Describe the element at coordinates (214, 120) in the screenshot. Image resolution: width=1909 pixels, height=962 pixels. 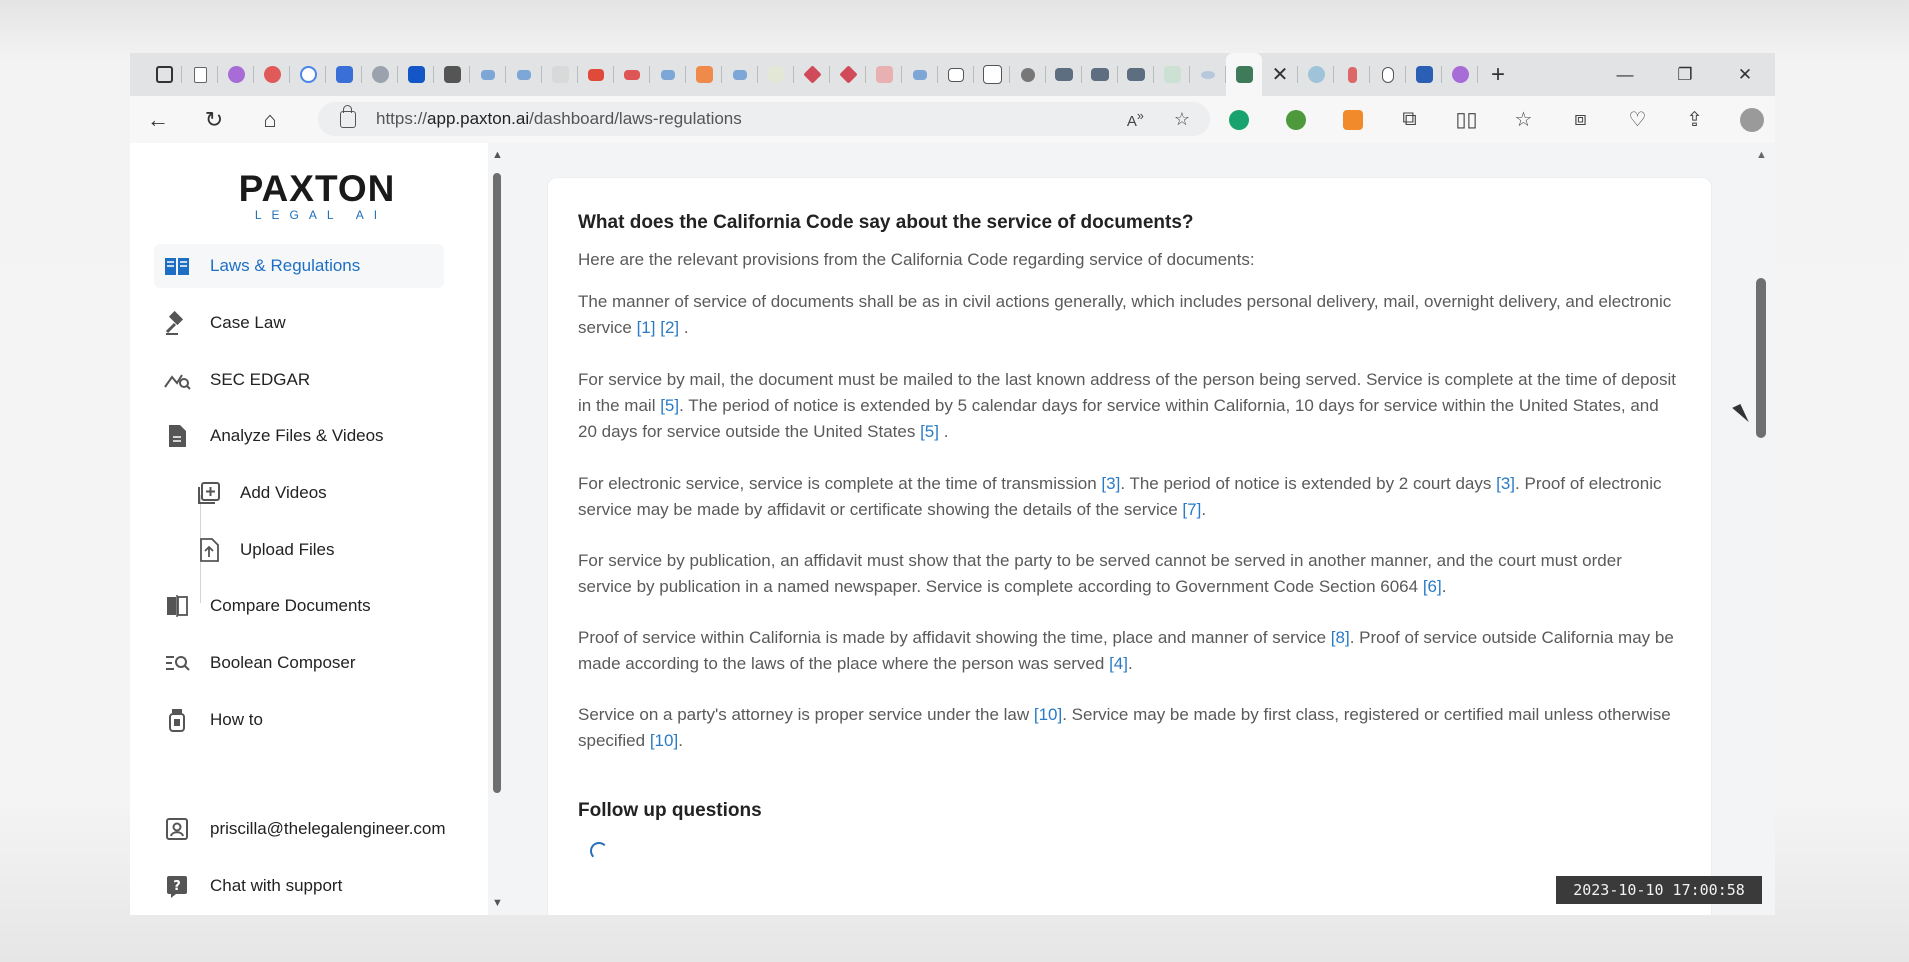
I see `refresh-button: ↻` at that location.